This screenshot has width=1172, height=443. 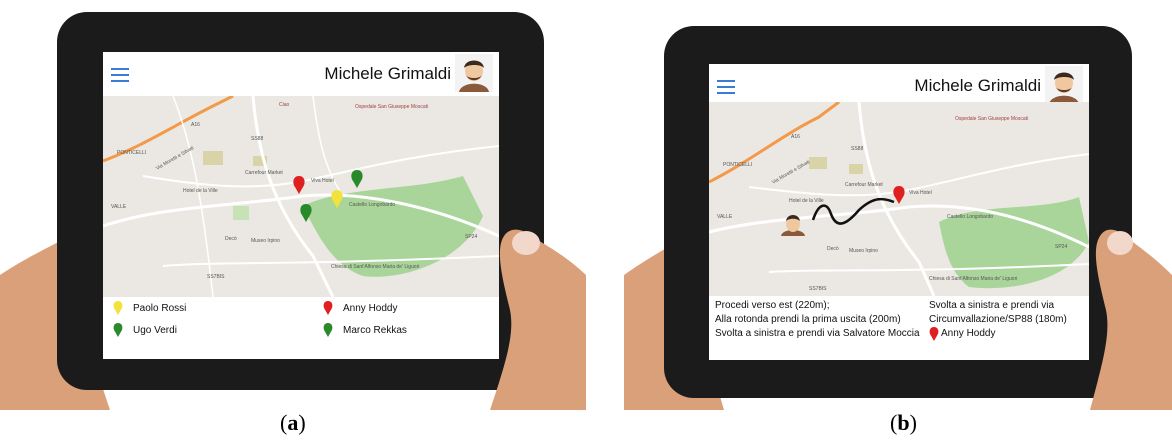 What do you see at coordinates (998, 334) in the screenshot?
I see `destination-item: Anny Hoddy` at bounding box center [998, 334].